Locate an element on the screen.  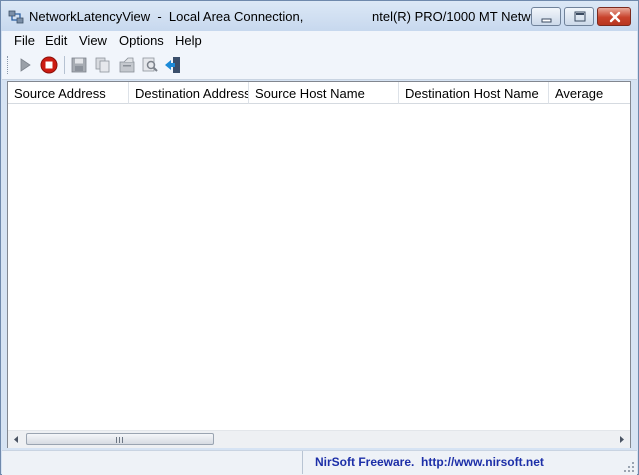
menu-file: File is located at coordinates (24, 40).